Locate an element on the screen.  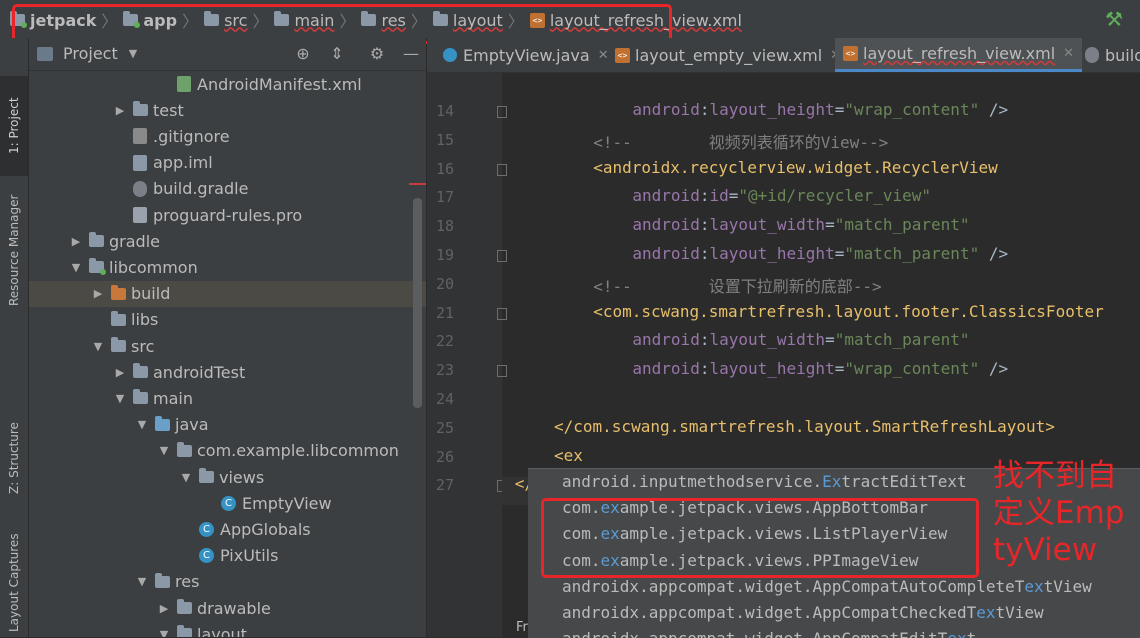
tree-item: ▼ java is located at coordinates (227, 425).